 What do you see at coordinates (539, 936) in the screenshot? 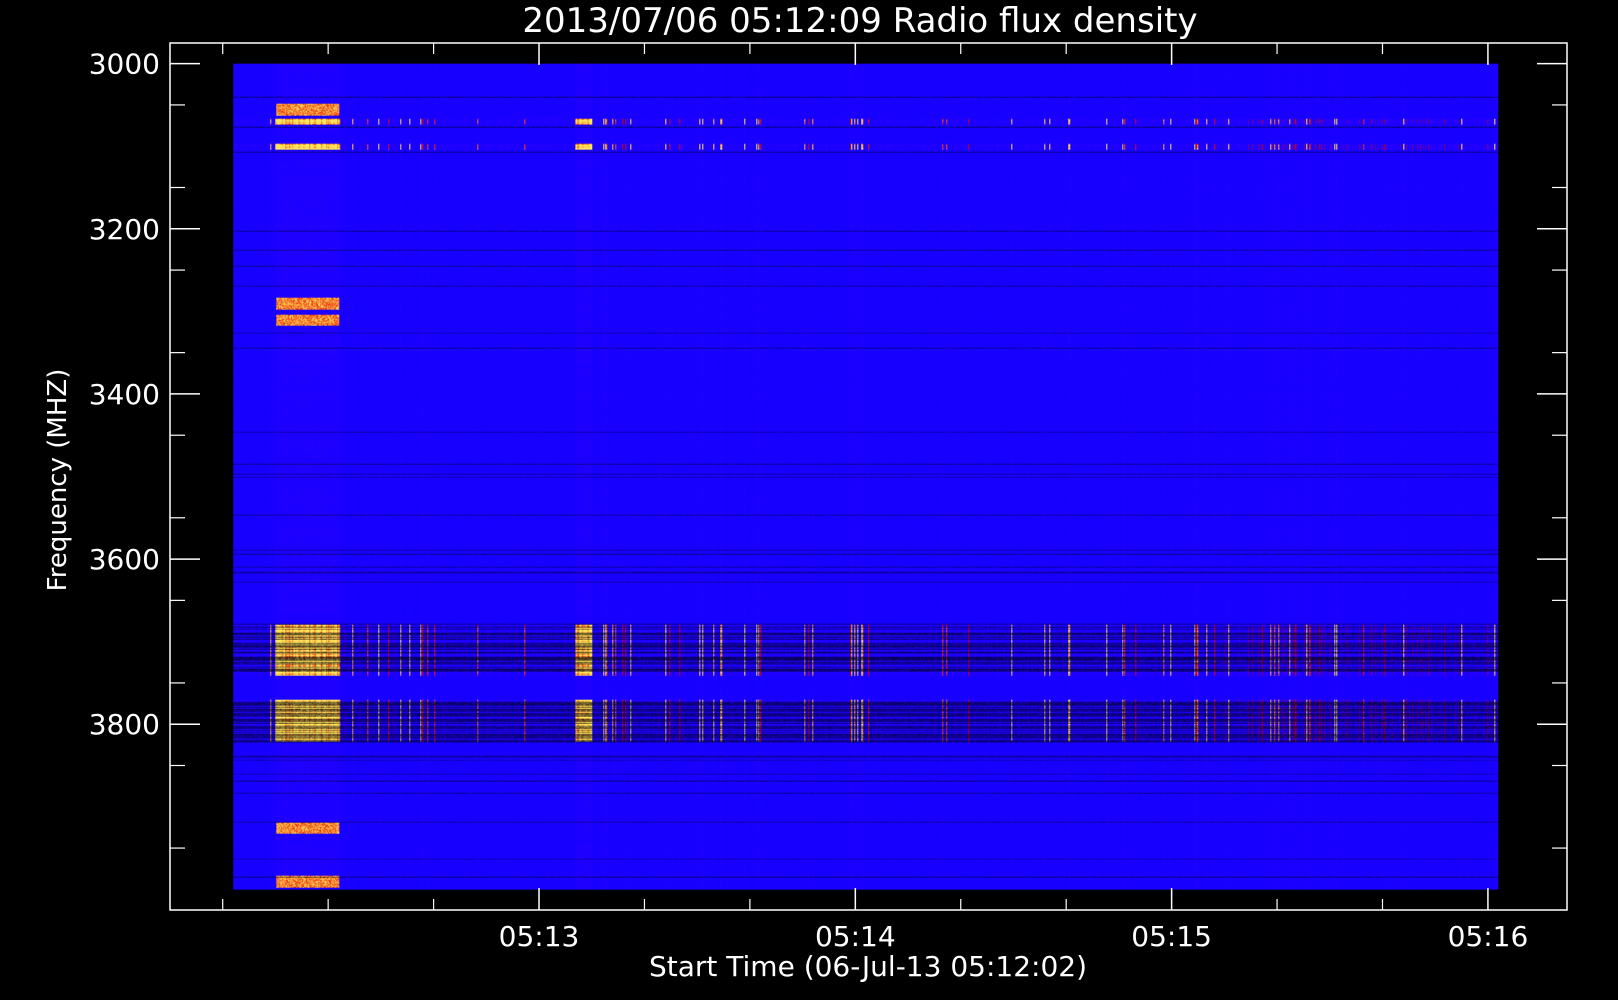
I see `x-tick-label: 05:13` at bounding box center [539, 936].